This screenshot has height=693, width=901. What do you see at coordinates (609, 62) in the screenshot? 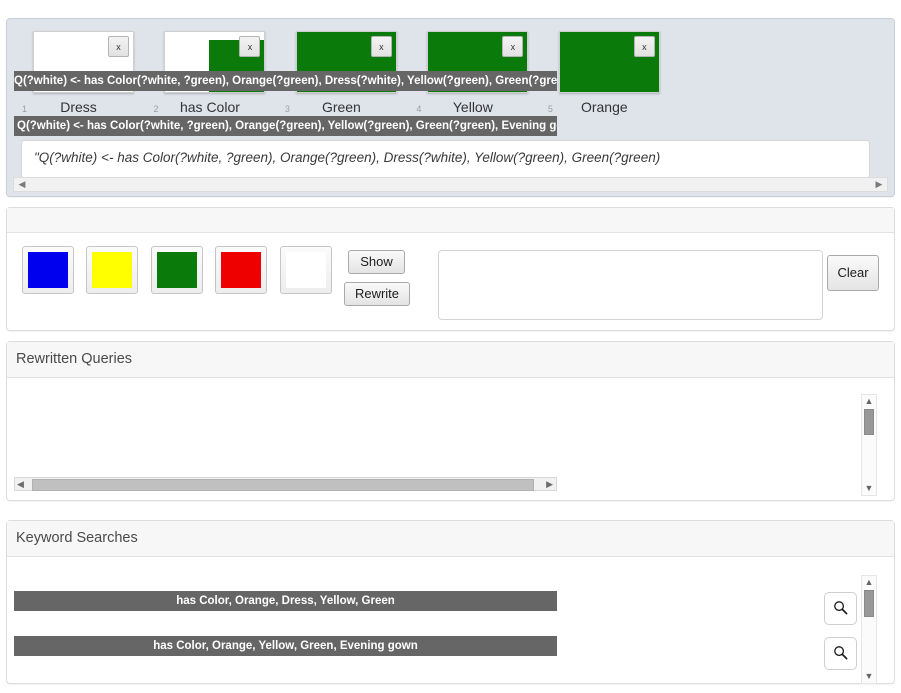
I see `thumbnail-image-orange: x` at bounding box center [609, 62].